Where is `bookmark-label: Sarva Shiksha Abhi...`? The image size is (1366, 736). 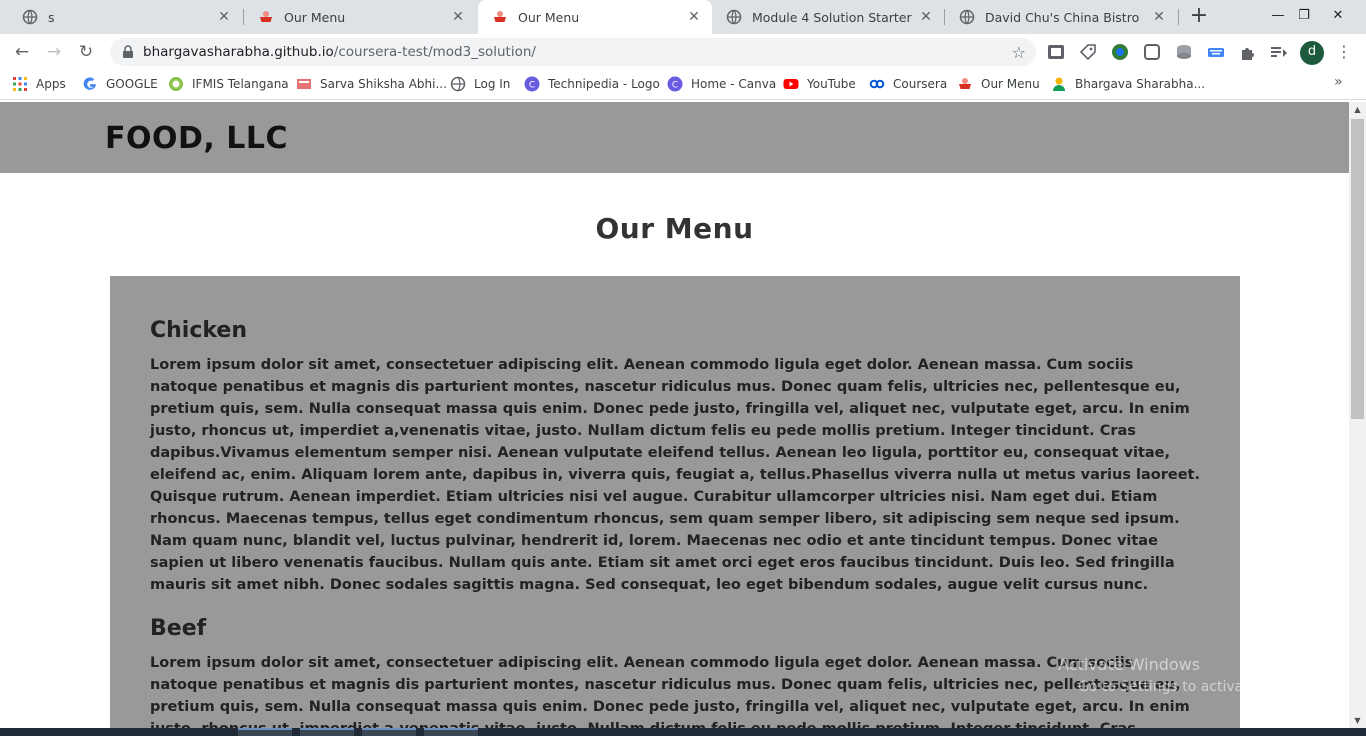 bookmark-label: Sarva Shiksha Abhi... is located at coordinates (383, 84).